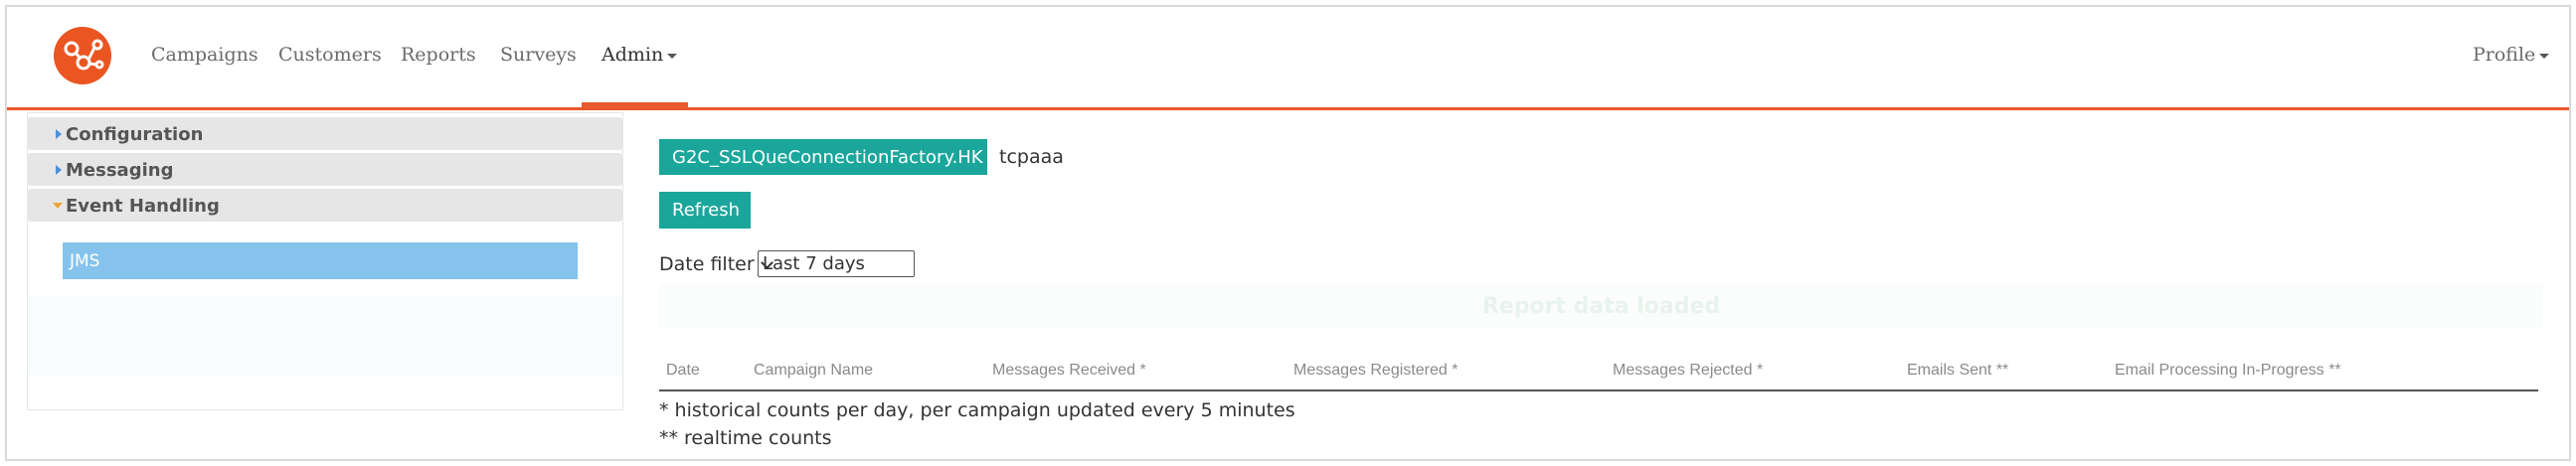  I want to click on nav-surveys: Surveys, so click(538, 55).